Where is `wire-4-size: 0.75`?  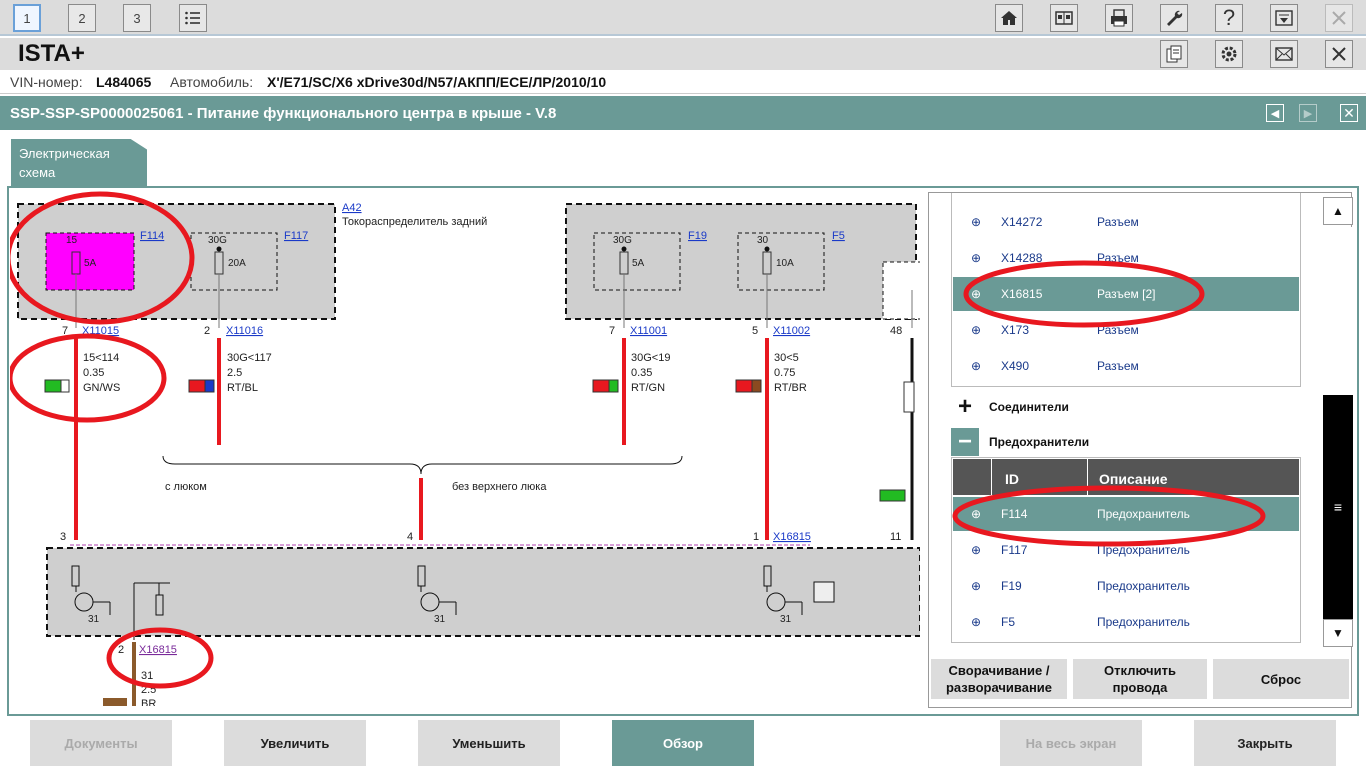 wire-4-size: 0.75 is located at coordinates (784, 373).